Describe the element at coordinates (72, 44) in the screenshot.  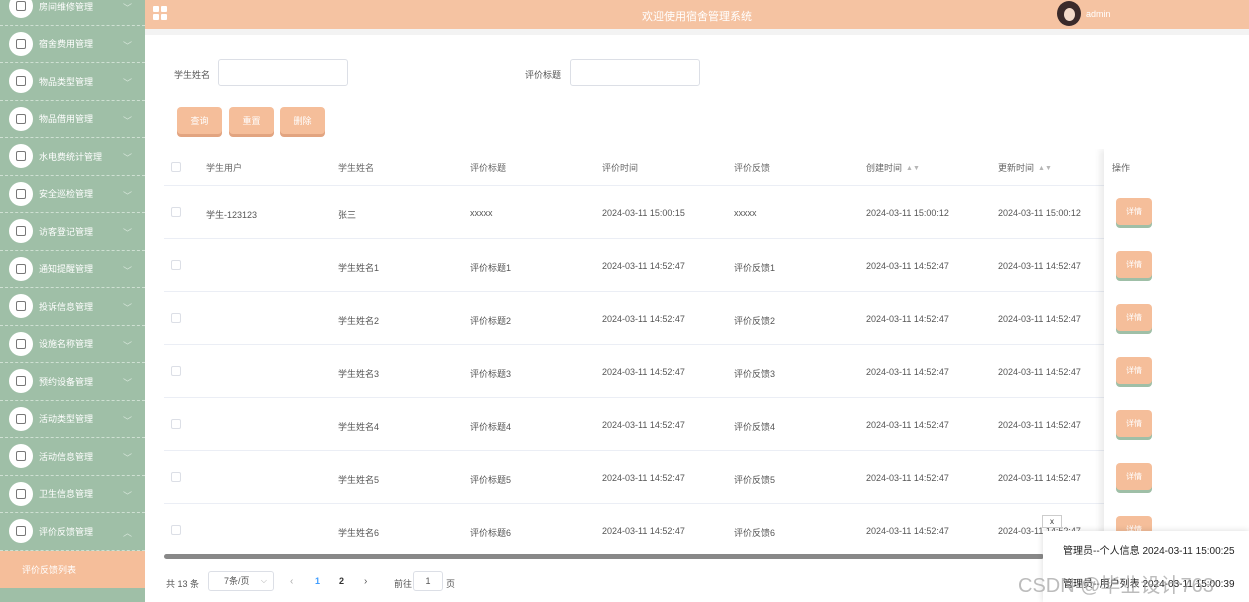
I see `sidebar-item: 宿舍费用管理 ﹀` at that location.